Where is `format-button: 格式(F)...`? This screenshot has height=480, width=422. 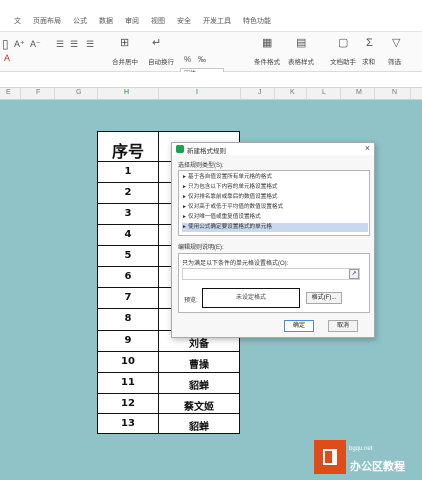
format-button: 格式(F)... is located at coordinates (324, 298).